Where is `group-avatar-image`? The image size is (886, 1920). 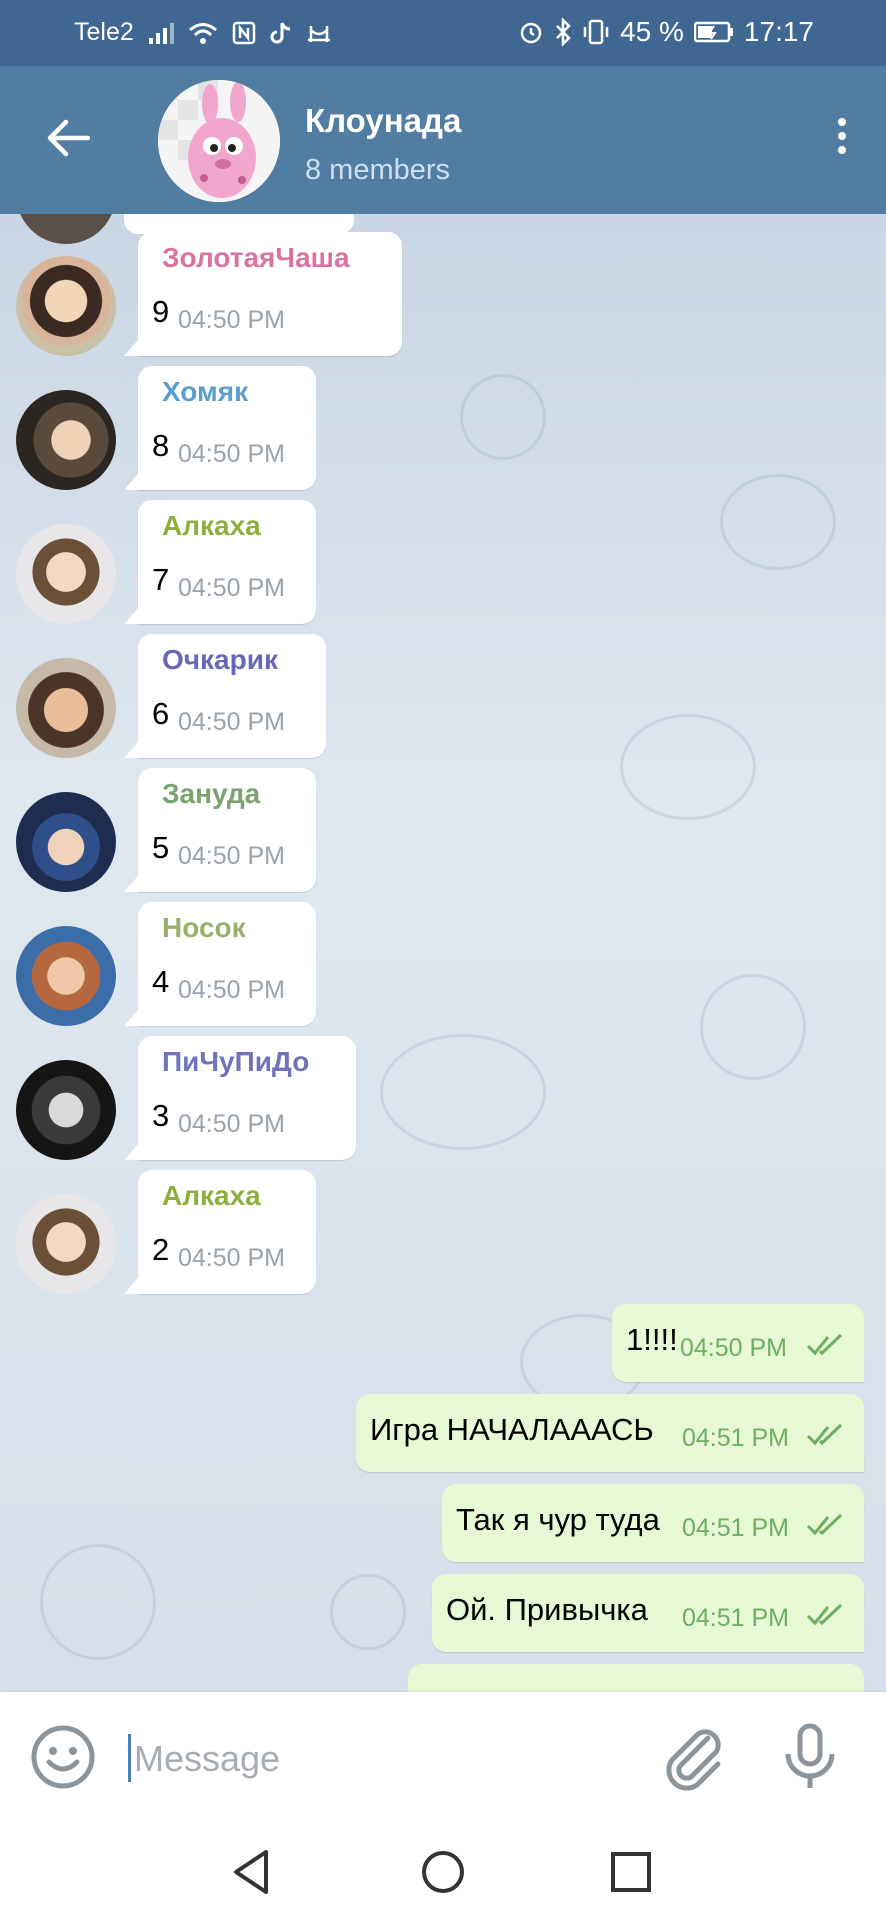
group-avatar-image is located at coordinates (219, 141).